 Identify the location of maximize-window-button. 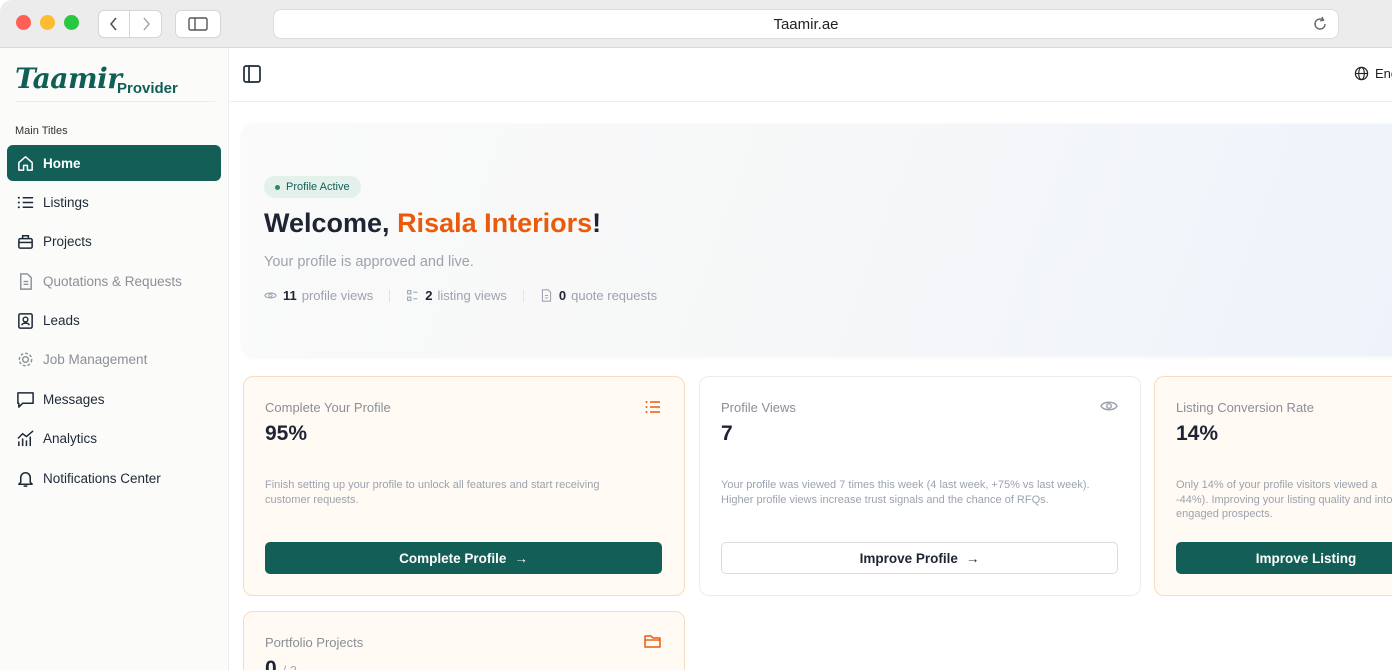
(71, 22).